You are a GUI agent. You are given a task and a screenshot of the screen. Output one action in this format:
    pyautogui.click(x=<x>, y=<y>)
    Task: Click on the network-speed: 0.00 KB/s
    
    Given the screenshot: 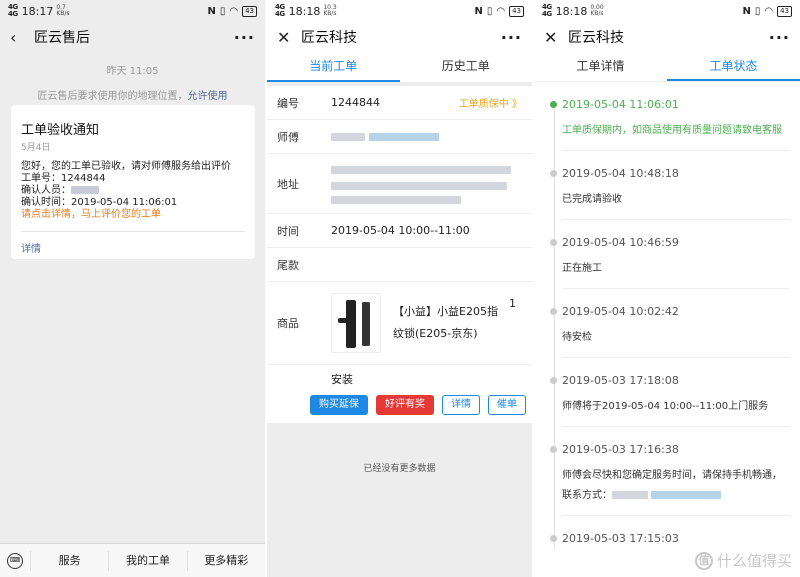 What is the action you would take?
    pyautogui.click(x=597, y=10)
    